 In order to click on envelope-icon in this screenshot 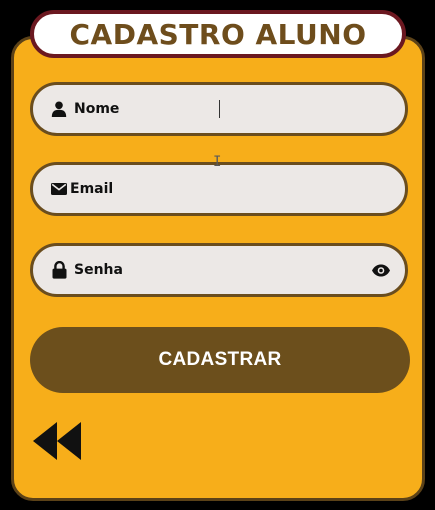, I will do `click(59, 189)`.